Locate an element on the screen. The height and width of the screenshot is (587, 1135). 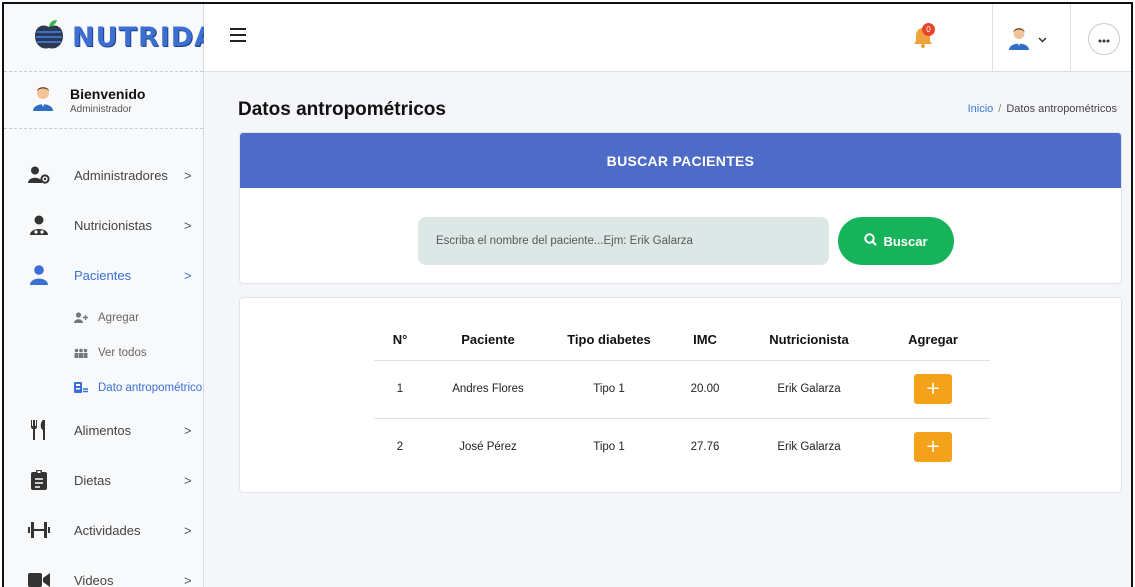
notification-button: 0 is located at coordinates (924, 37).